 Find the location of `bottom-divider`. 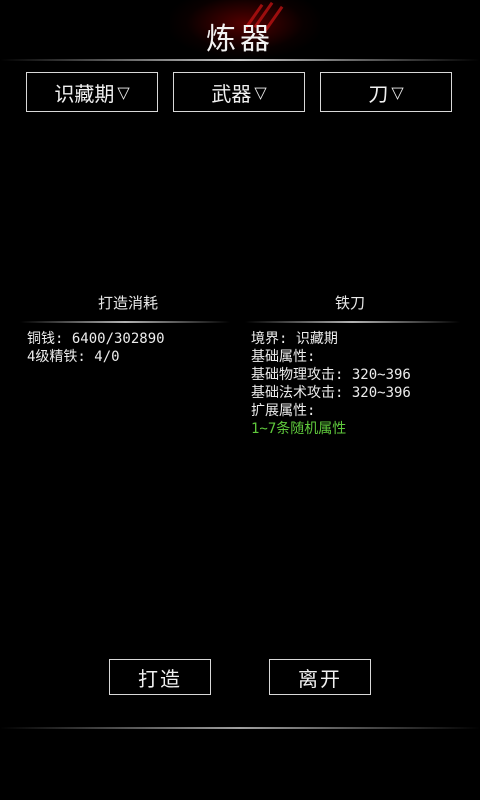

bottom-divider is located at coordinates (240, 728).